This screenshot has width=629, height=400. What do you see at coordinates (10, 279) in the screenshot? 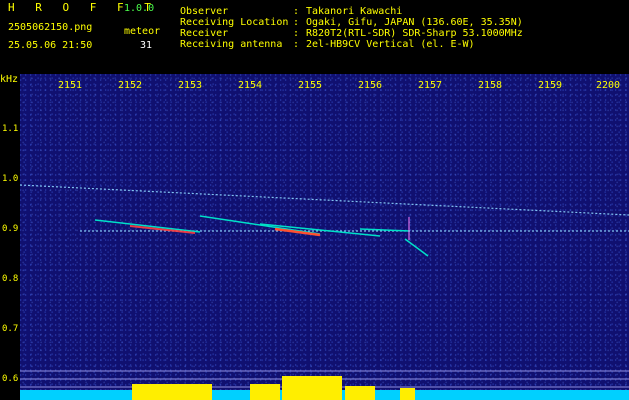
I see `y-tick-label: 0.8` at bounding box center [10, 279].